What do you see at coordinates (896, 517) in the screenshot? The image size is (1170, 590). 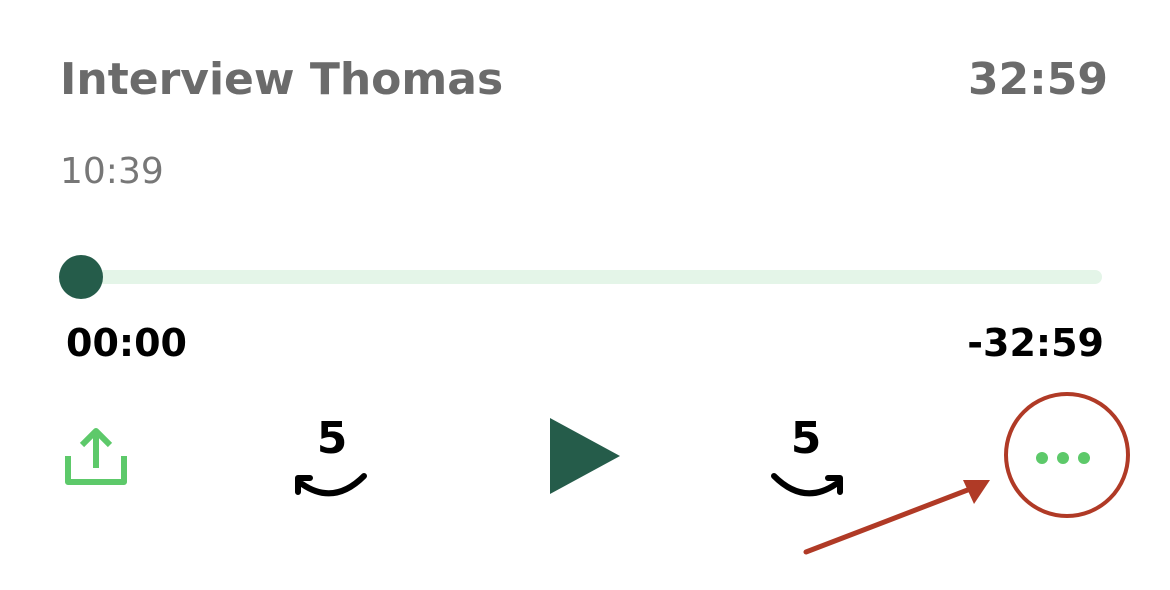 I see `annotation-arrow-icon` at bounding box center [896, 517].